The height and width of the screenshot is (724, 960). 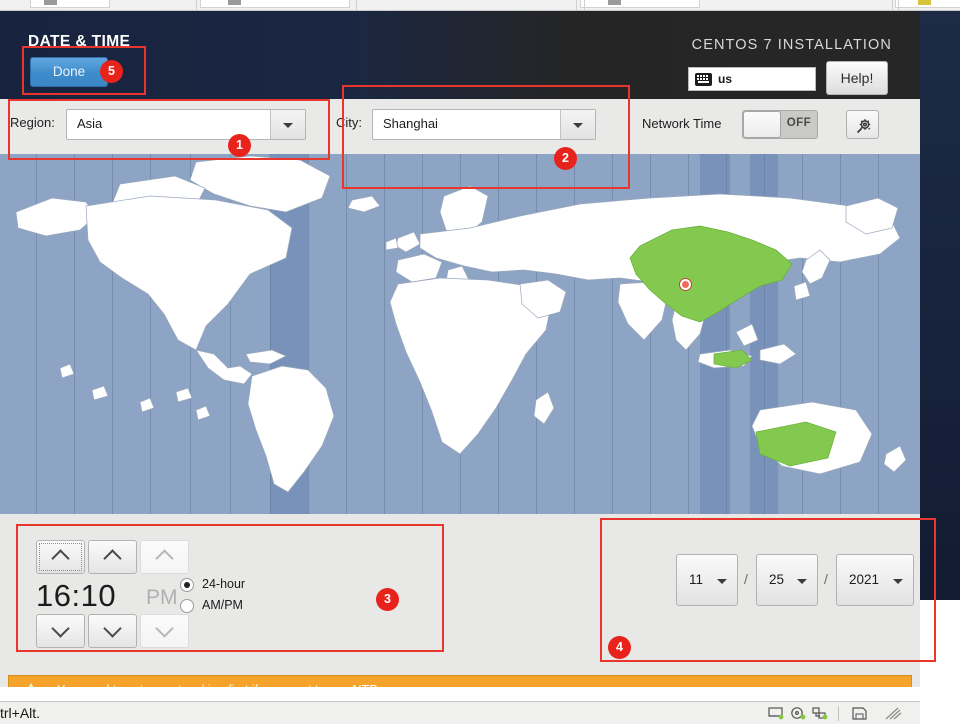 I want to click on ntp-settings-button, so click(x=862, y=124).